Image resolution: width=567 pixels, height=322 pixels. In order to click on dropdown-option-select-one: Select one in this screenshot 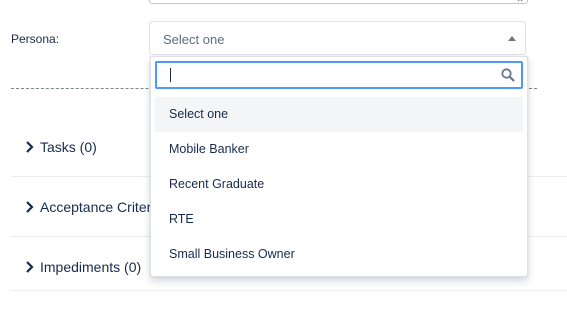, I will do `click(339, 114)`.